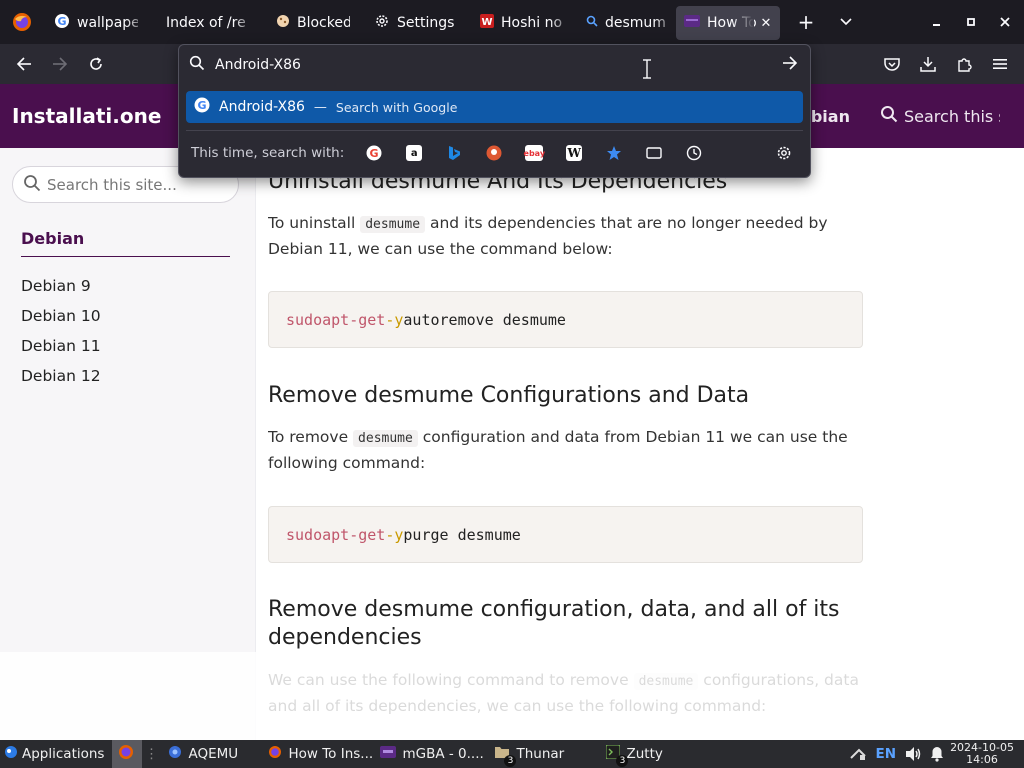 The width and height of the screenshot is (1024, 768). I want to click on pocket-icon, so click(892, 64).